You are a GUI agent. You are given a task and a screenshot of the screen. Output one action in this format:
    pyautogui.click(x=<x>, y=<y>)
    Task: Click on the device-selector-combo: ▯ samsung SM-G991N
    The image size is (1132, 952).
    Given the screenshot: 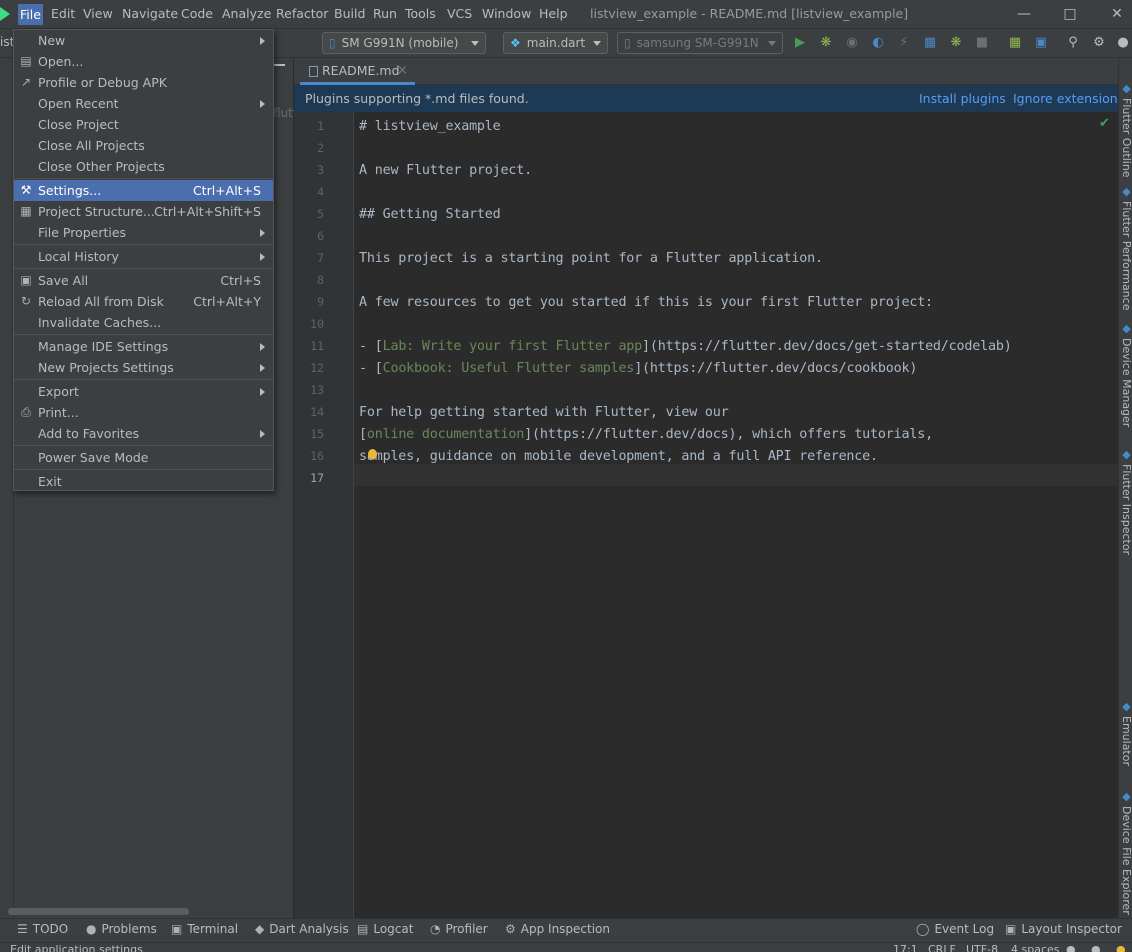 What is the action you would take?
    pyautogui.click(x=700, y=43)
    